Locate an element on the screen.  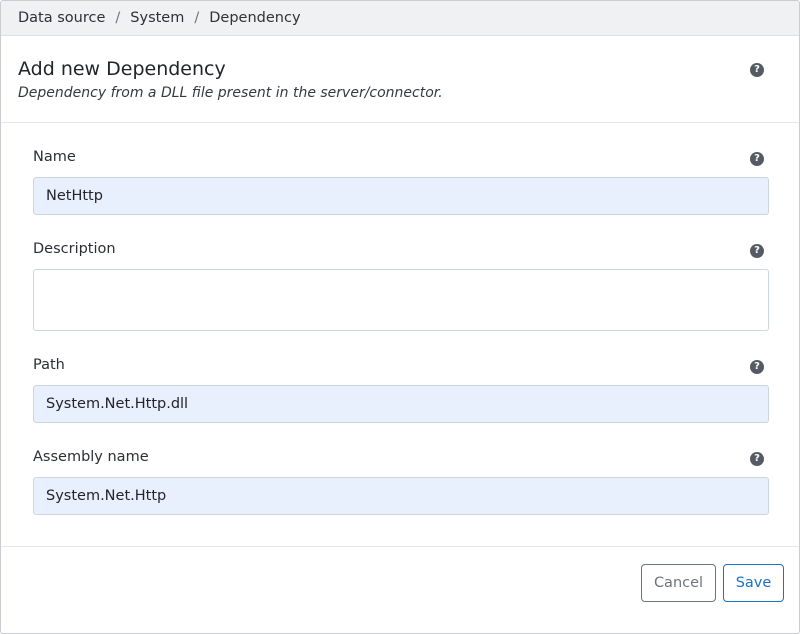
path-label: Path is located at coordinates (49, 365).